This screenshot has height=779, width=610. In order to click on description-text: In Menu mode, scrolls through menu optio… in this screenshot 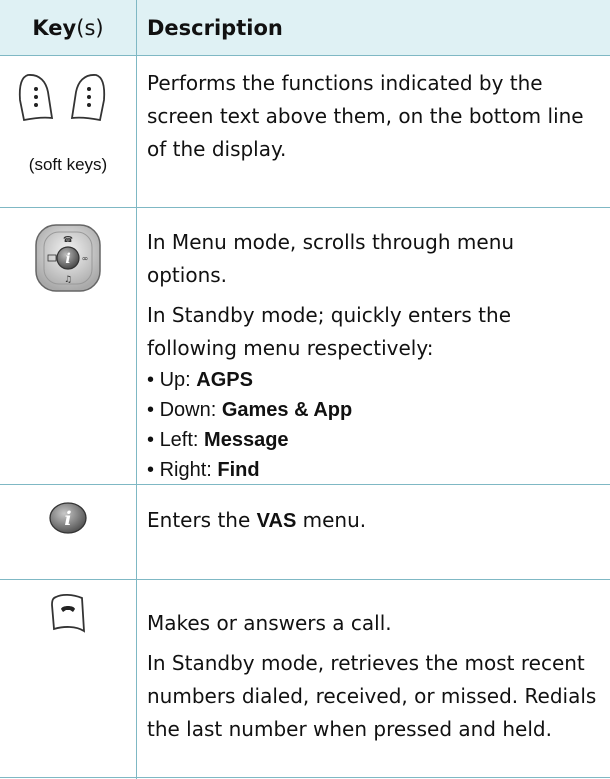, I will do `click(331, 258)`.